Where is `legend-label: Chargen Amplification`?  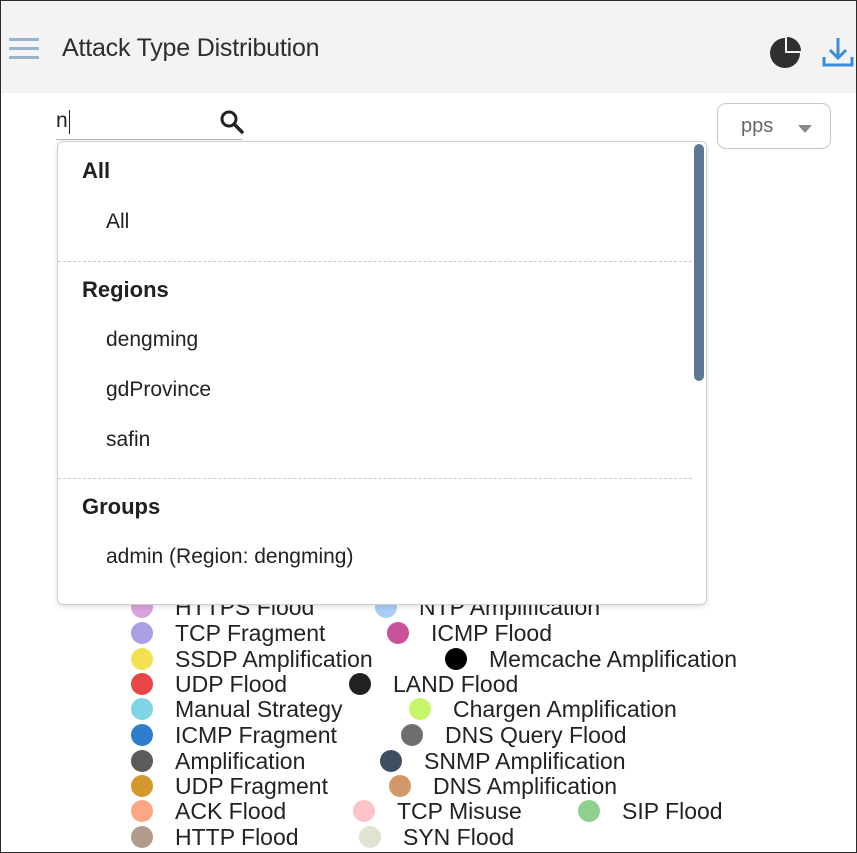
legend-label: Chargen Amplification is located at coordinates (565, 709).